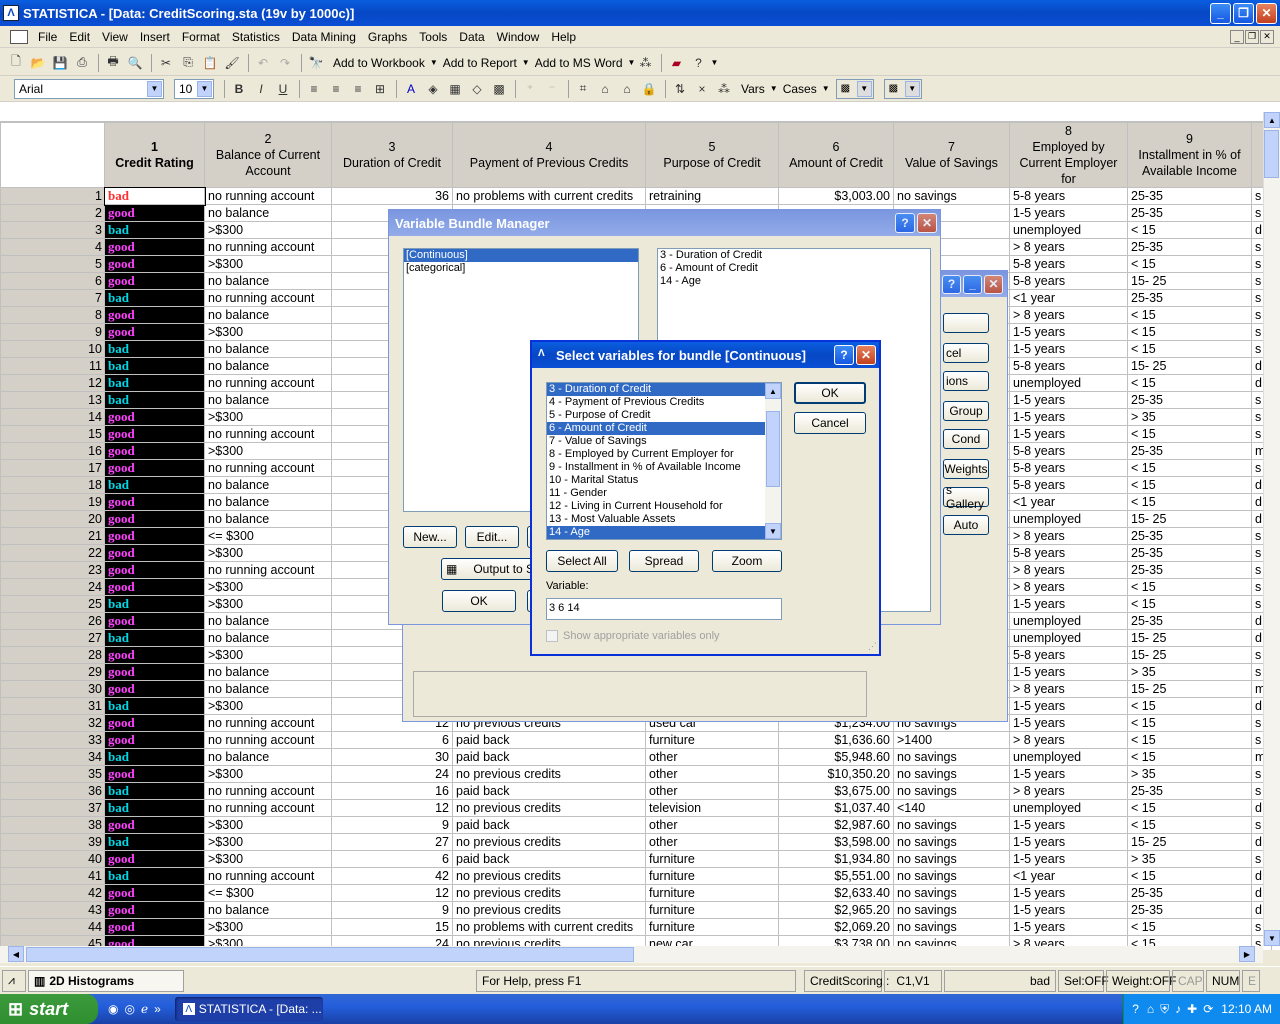 This screenshot has width=1280, height=1024. What do you see at coordinates (261, 89) in the screenshot?
I see `italic-icon: I` at bounding box center [261, 89].